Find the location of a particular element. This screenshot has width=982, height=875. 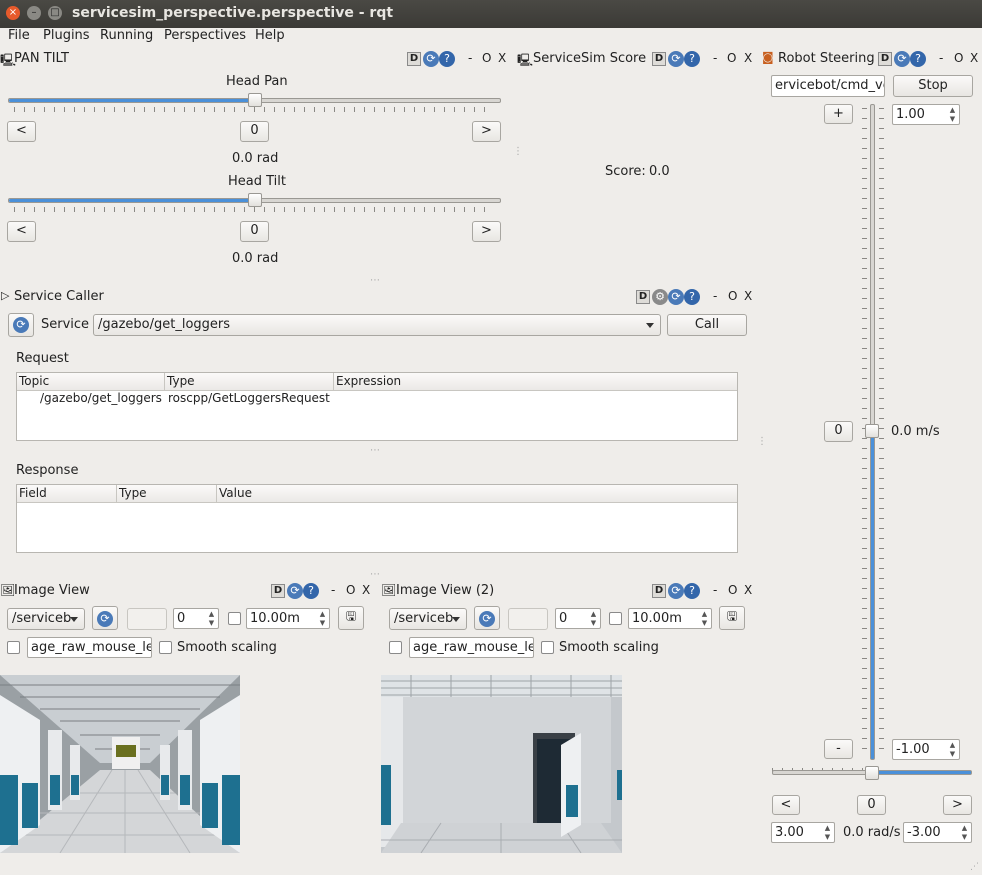

close-window-icon: × is located at coordinates (13, 13).